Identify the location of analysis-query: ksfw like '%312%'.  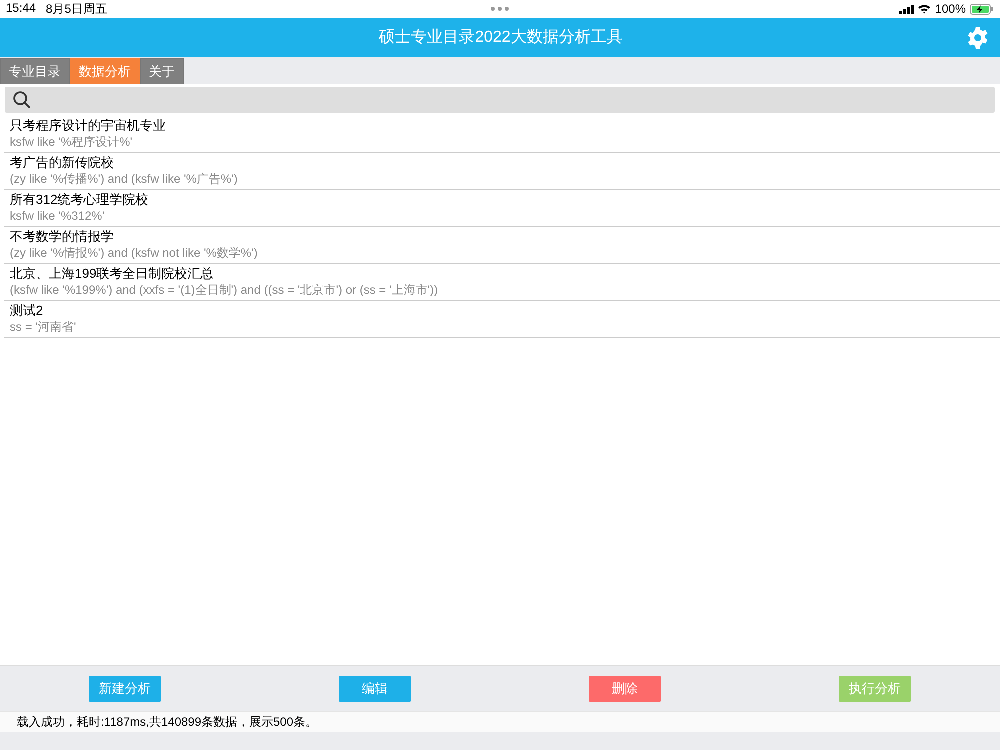
(58, 216).